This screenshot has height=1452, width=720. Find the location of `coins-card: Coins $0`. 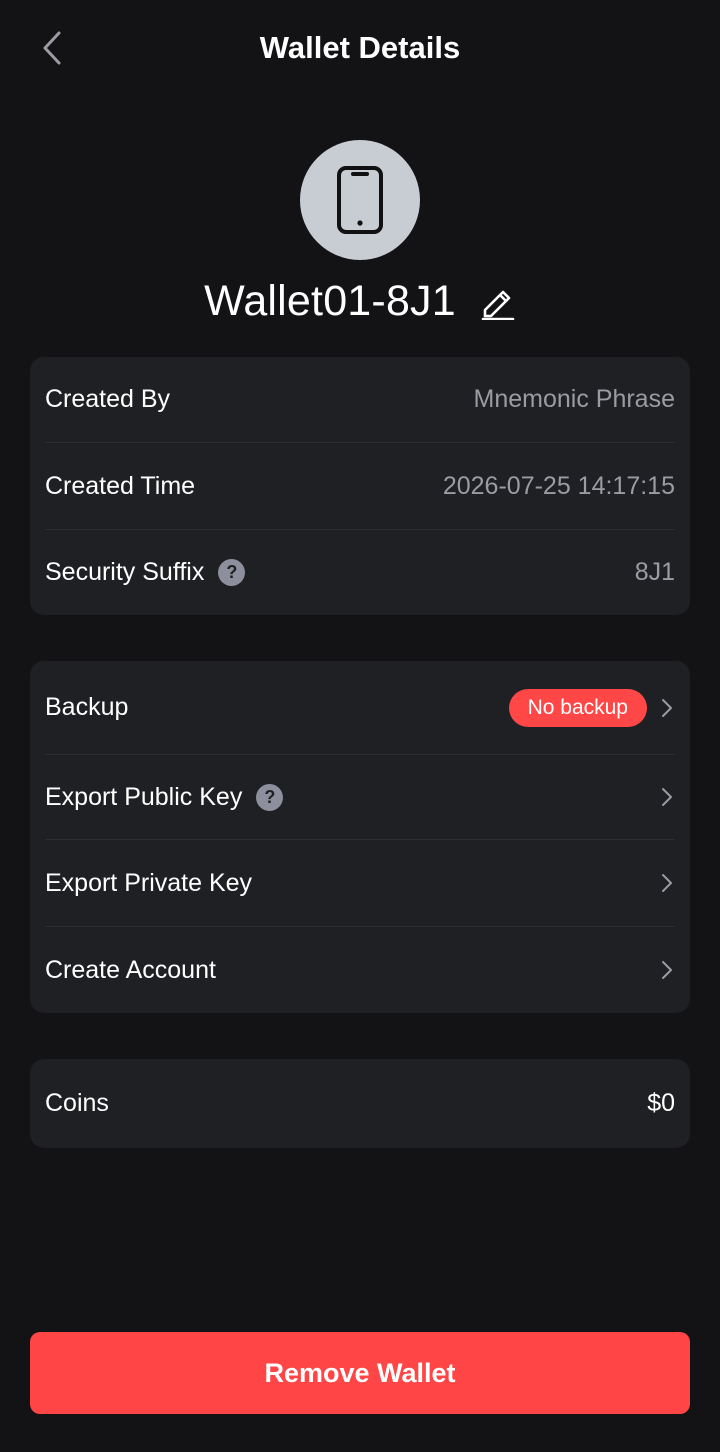

coins-card: Coins $0 is located at coordinates (360, 1103).